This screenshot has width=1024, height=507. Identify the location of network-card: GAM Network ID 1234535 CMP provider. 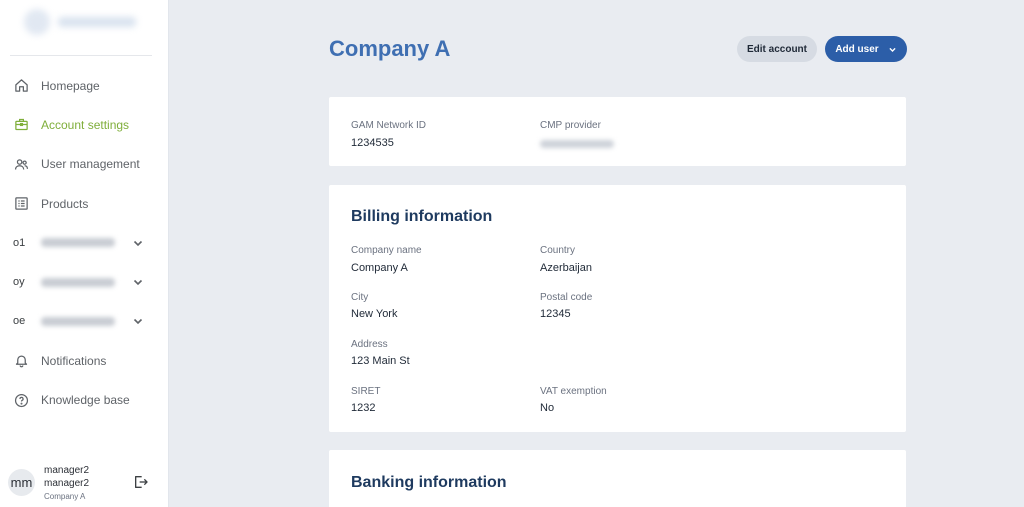
(617, 131).